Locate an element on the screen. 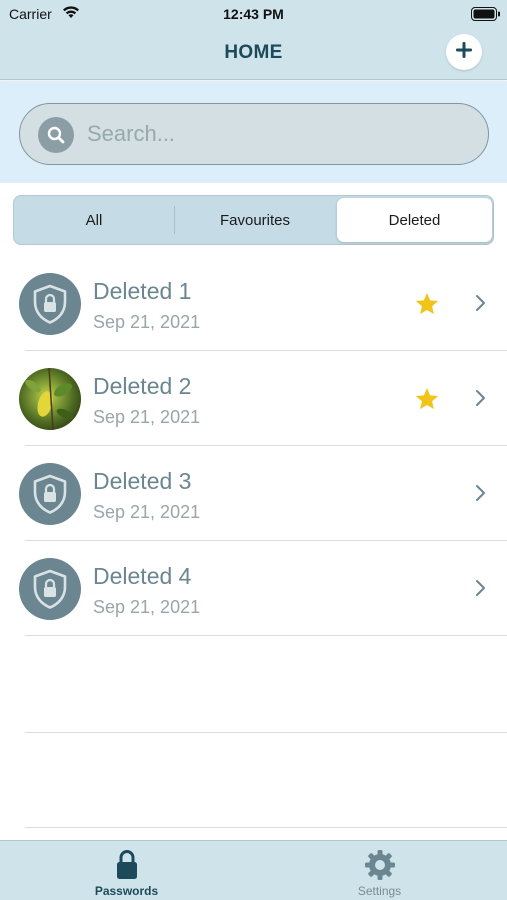  item-photo-avatar is located at coordinates (50, 399).